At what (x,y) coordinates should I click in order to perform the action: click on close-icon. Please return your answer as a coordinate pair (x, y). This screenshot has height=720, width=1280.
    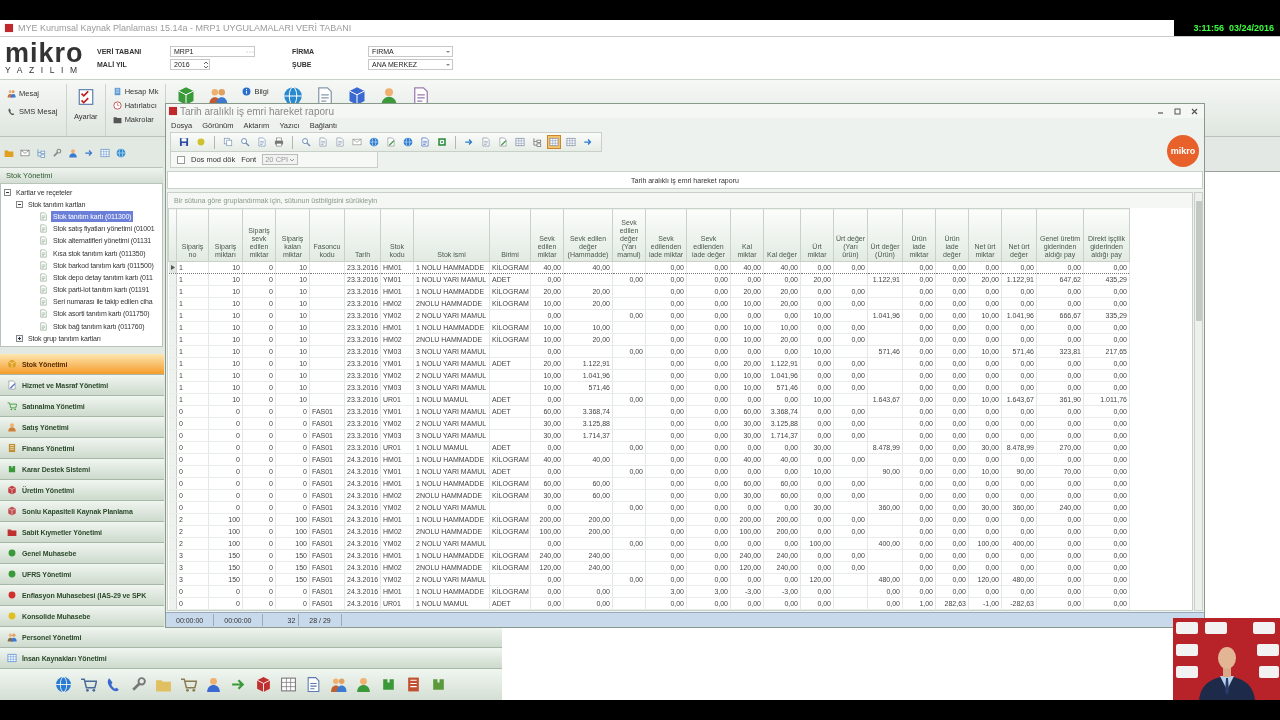
    Looking at the image, I should click on (1194, 111).